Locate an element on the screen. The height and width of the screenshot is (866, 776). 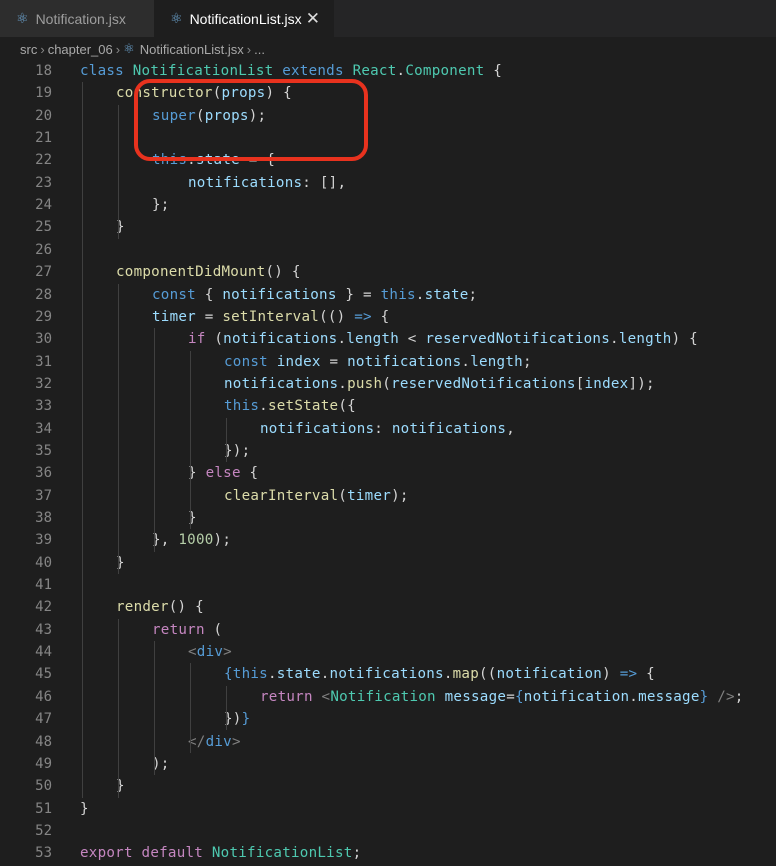
code-line: 28 const { notifications } = this.state; is located at coordinates (388, 295).